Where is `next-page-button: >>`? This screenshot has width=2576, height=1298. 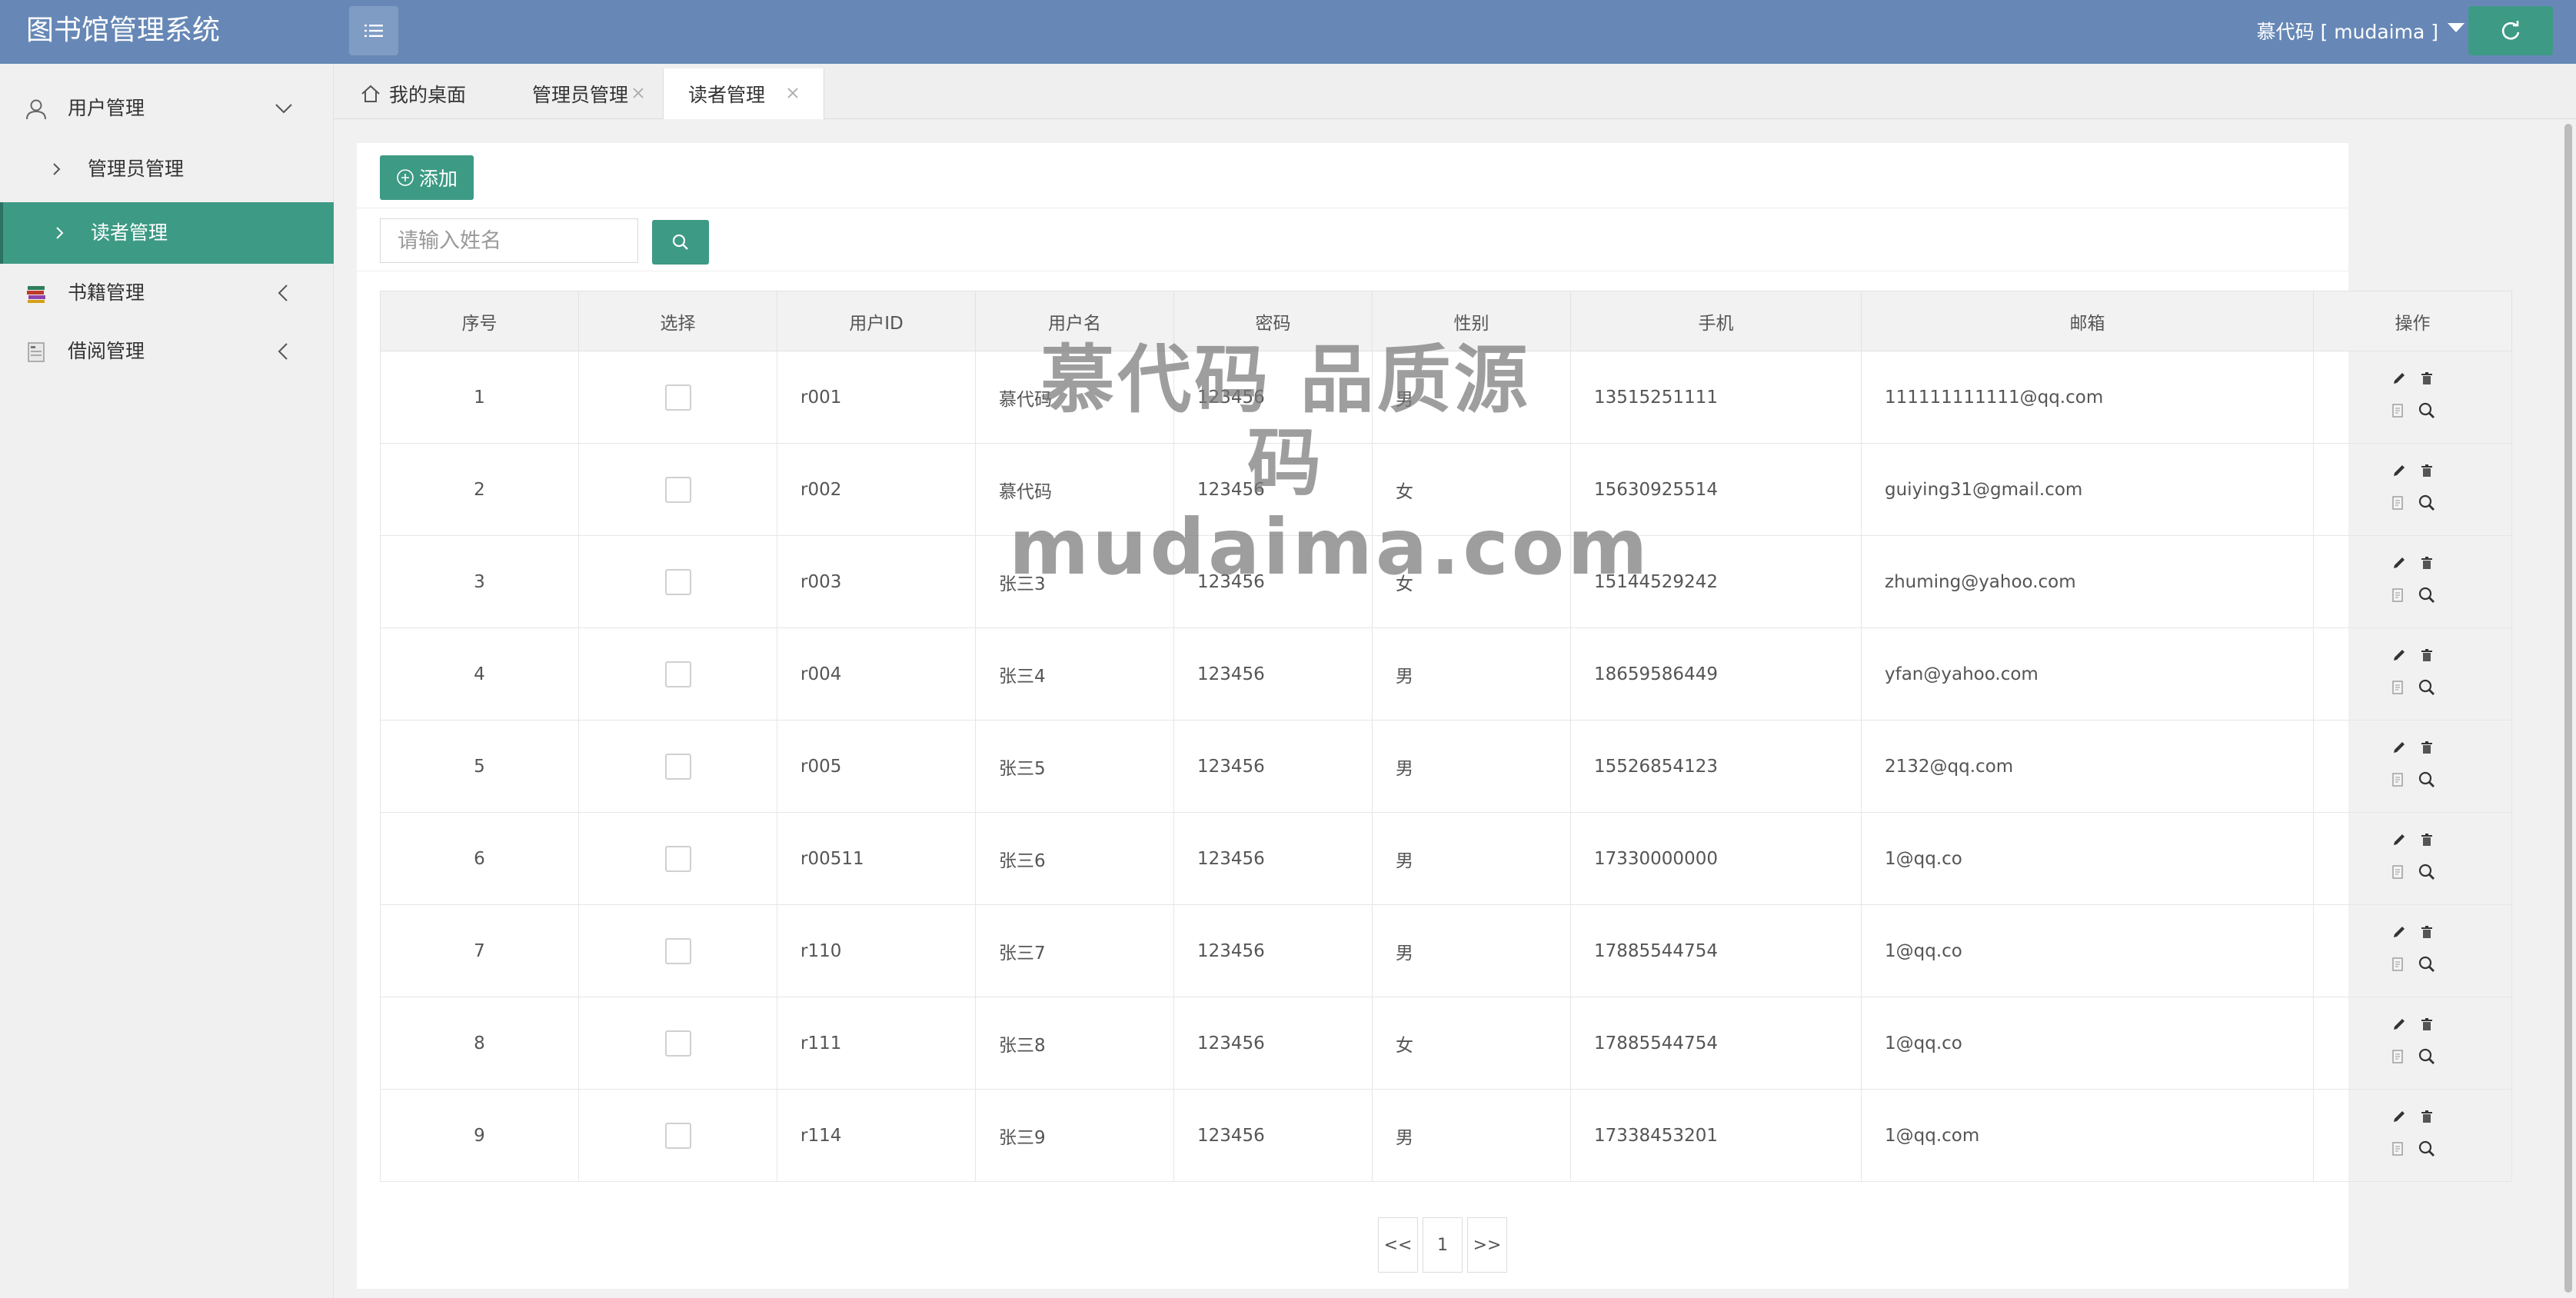
next-page-button: >> is located at coordinates (1487, 1245).